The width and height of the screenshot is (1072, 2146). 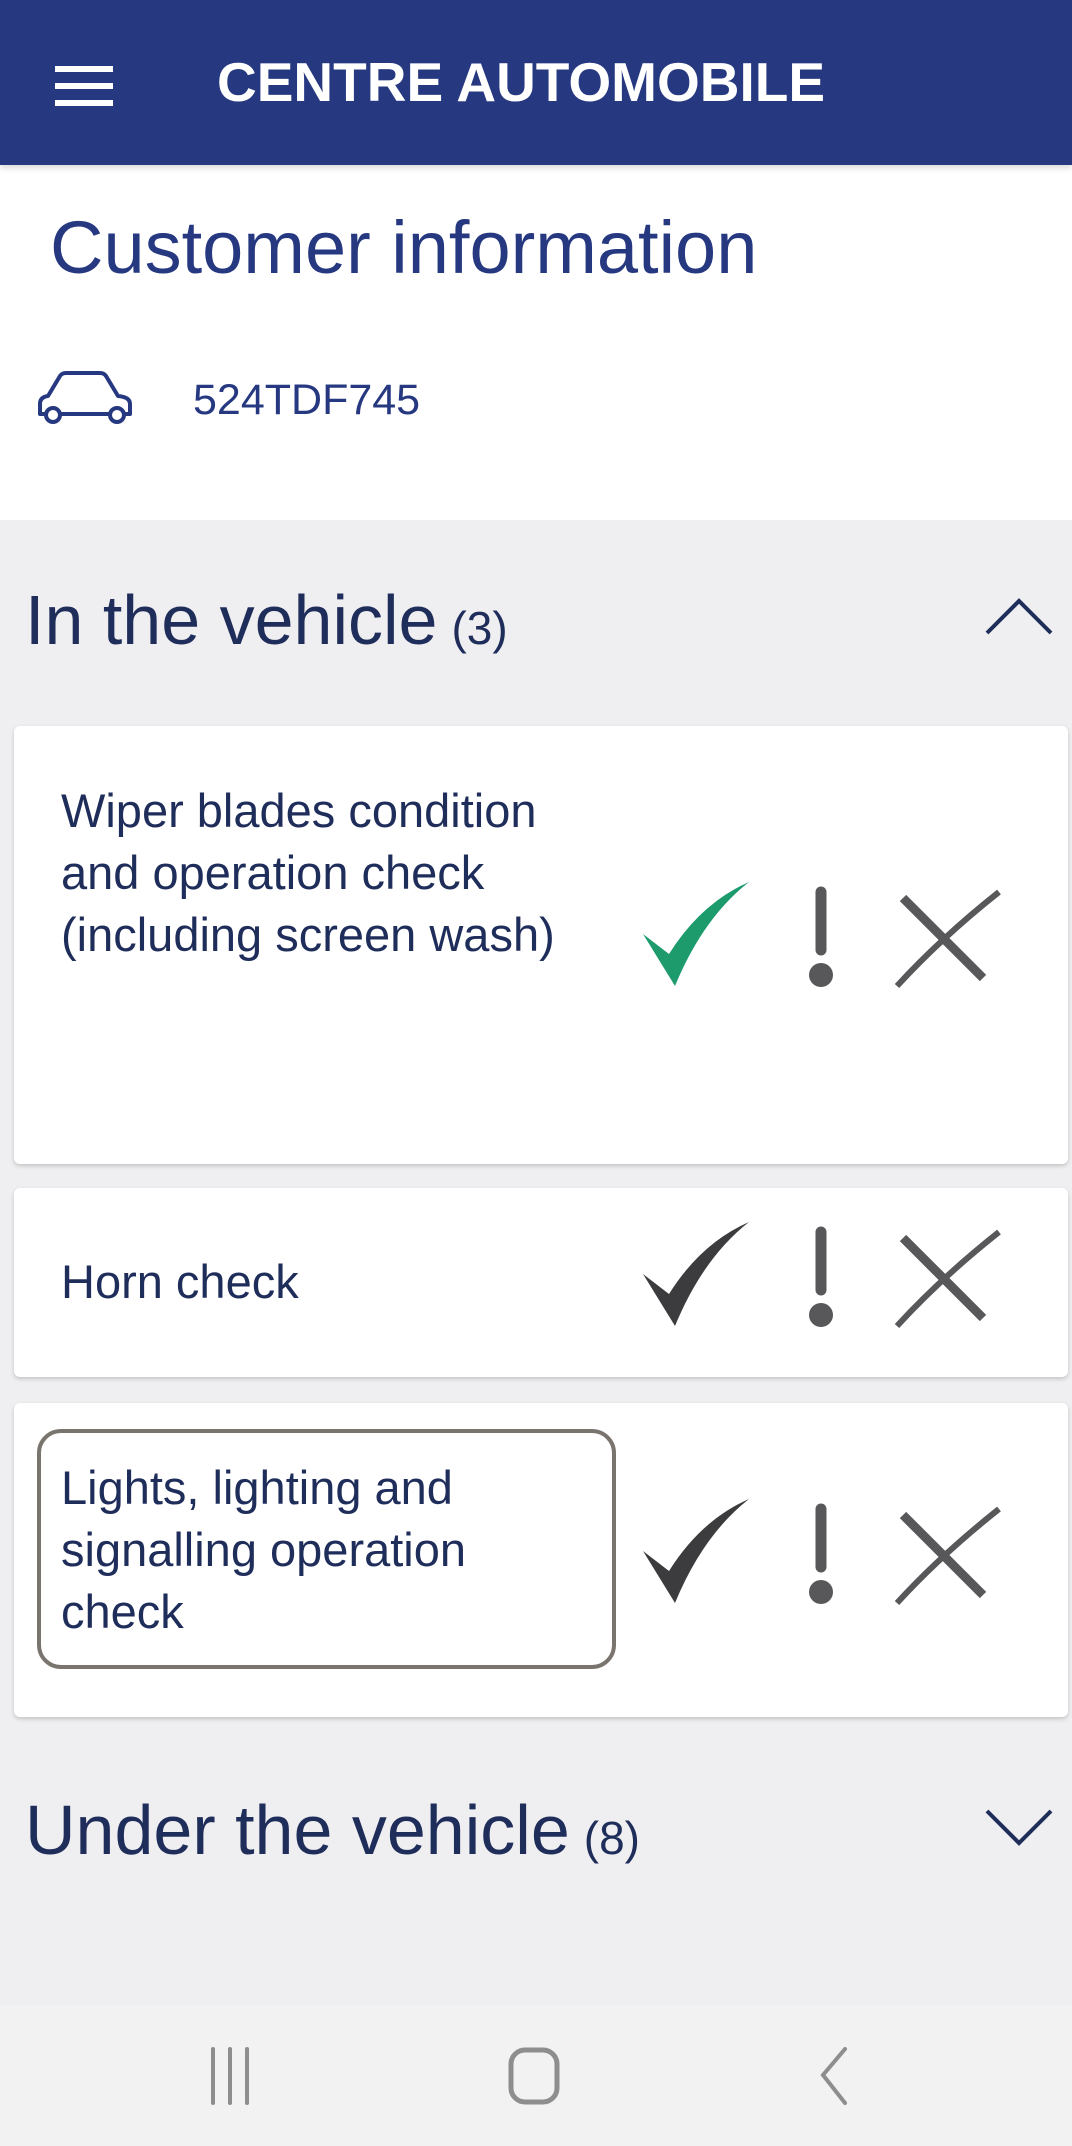 I want to click on app-title: CENTRE AUTOMOBILE, so click(x=521, y=82).